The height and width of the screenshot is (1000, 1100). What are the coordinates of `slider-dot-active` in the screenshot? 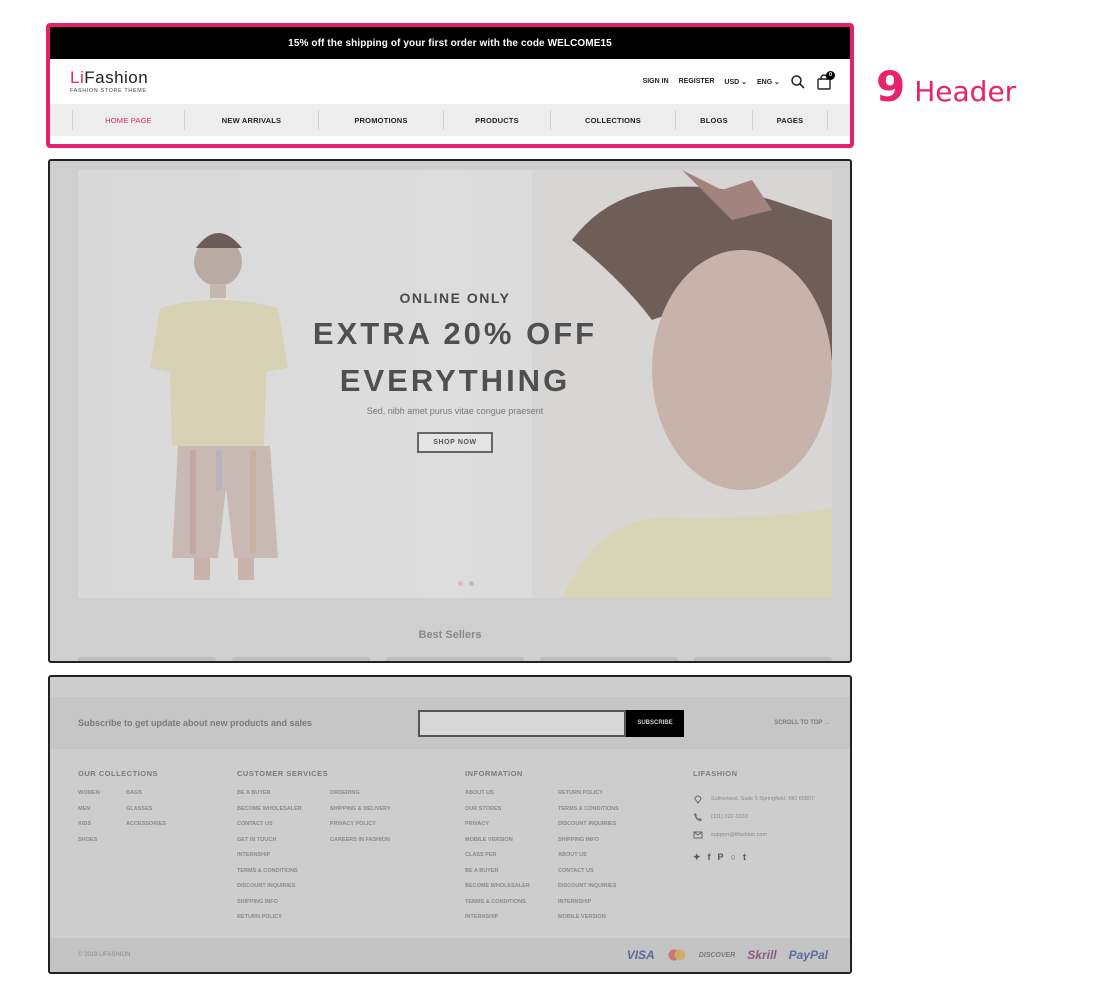 It's located at (460, 583).